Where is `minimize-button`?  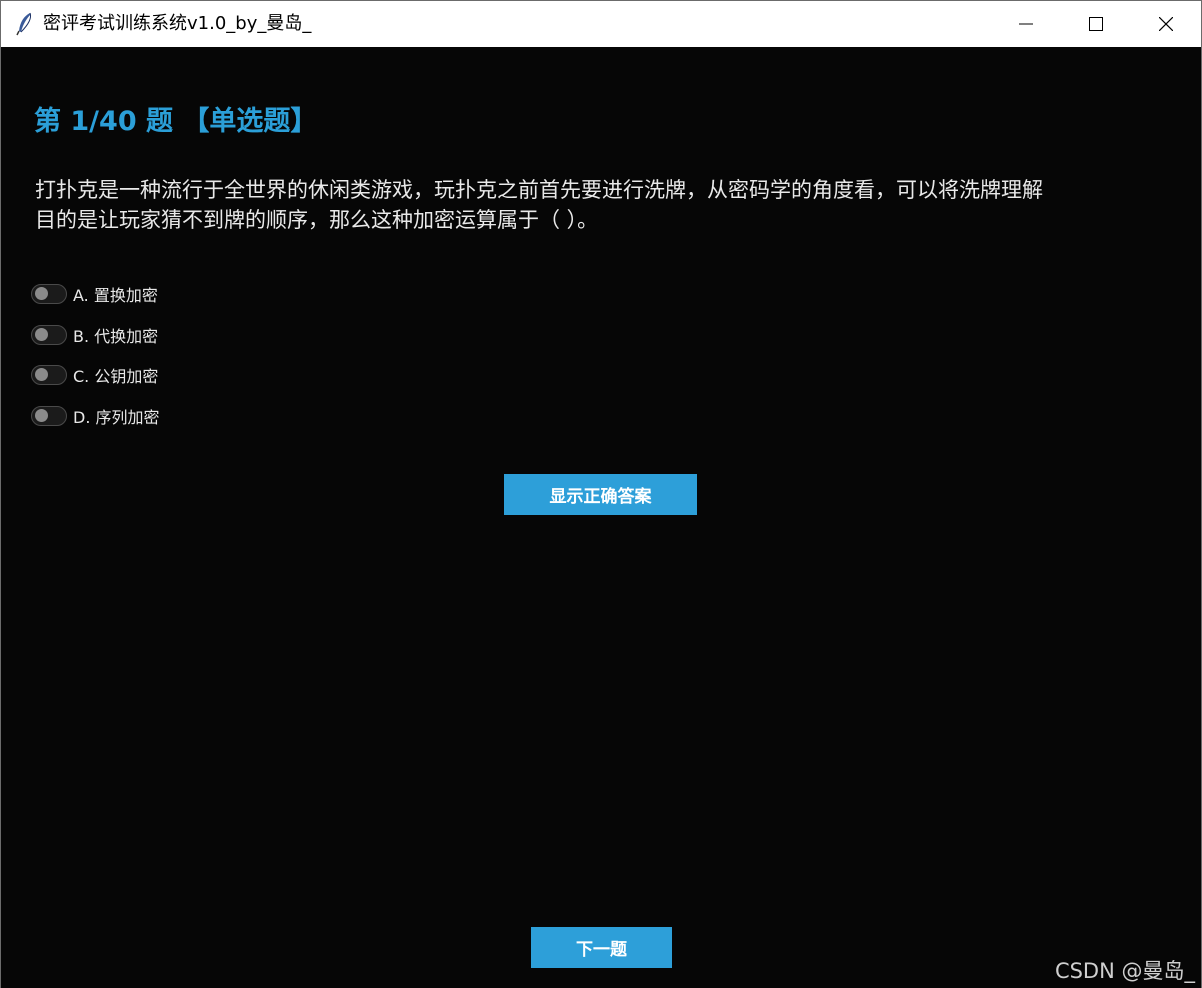
minimize-button is located at coordinates (1026, 24).